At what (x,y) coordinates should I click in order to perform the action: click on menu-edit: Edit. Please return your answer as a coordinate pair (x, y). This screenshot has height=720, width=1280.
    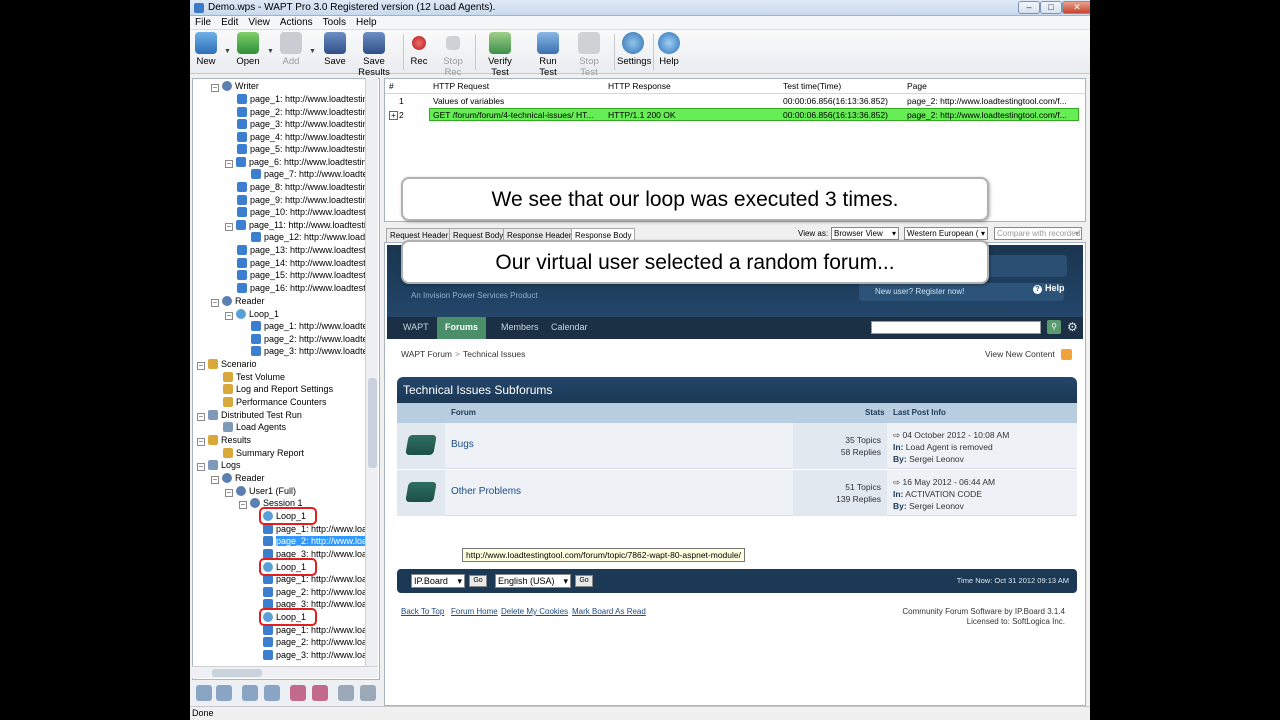
    Looking at the image, I should click on (229, 23).